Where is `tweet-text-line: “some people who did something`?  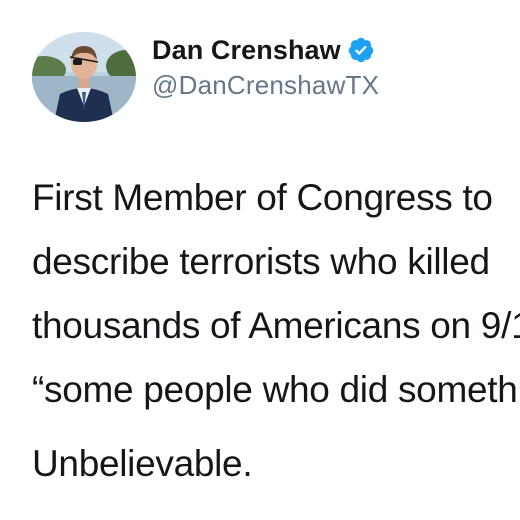
tweet-text-line: “some people who did something is located at coordinates (276, 389).